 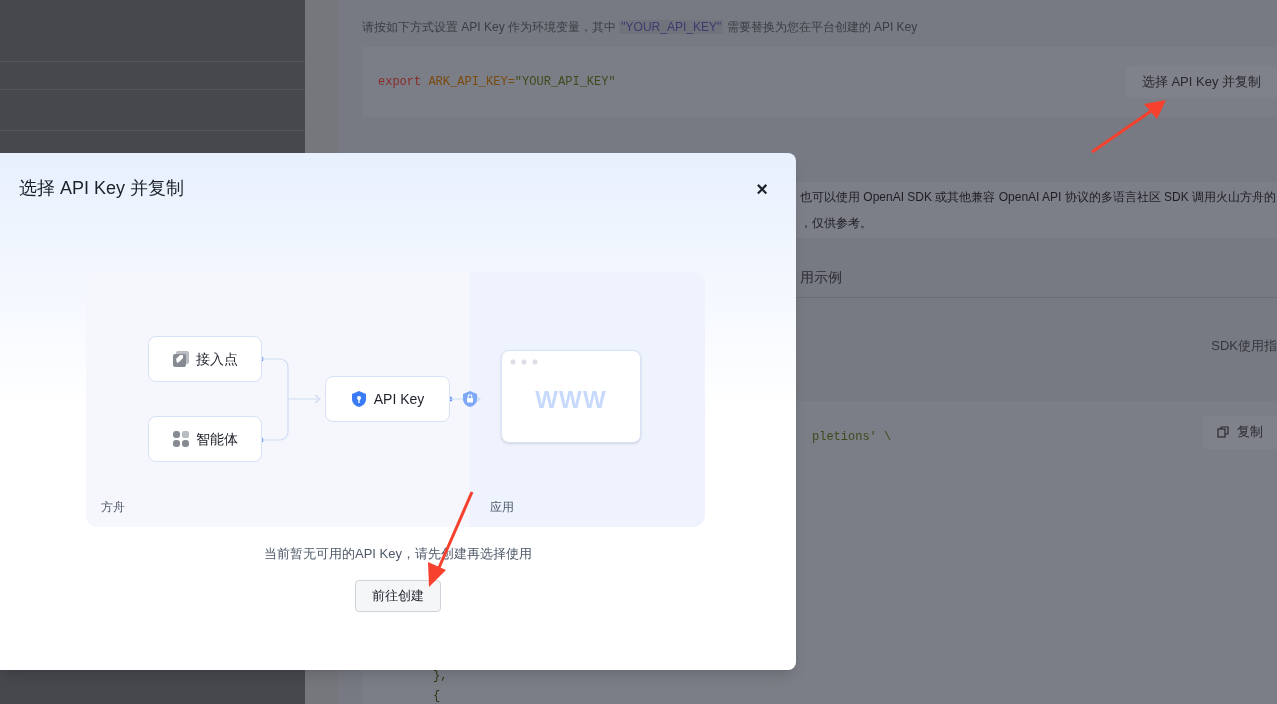 What do you see at coordinates (502, 507) in the screenshot?
I see `zone-label: 应用` at bounding box center [502, 507].